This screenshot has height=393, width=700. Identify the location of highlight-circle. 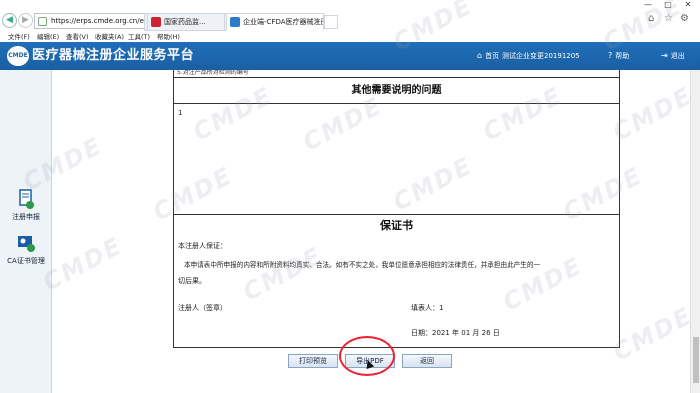
(367, 356).